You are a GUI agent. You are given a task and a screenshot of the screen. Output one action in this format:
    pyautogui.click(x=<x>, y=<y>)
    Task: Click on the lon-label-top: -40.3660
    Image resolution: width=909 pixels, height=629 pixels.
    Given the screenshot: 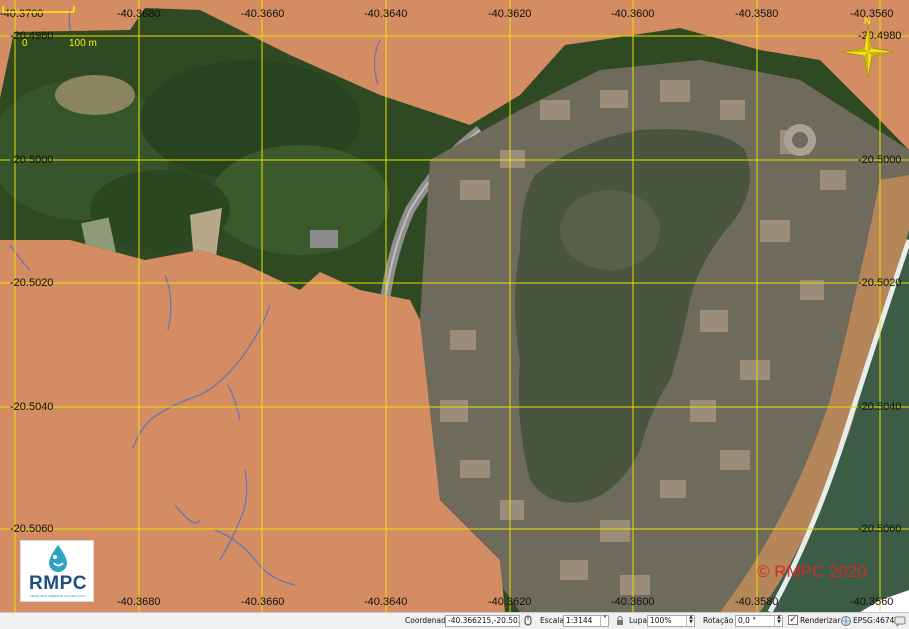 What is the action you would take?
    pyautogui.click(x=263, y=14)
    